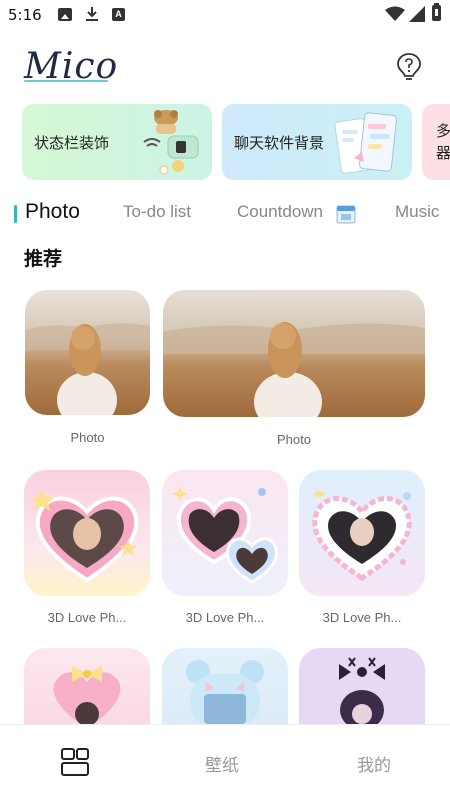 Image resolution: width=450 pixels, height=800 pixels. I want to click on lace-heart-frame-illustration, so click(362, 536).